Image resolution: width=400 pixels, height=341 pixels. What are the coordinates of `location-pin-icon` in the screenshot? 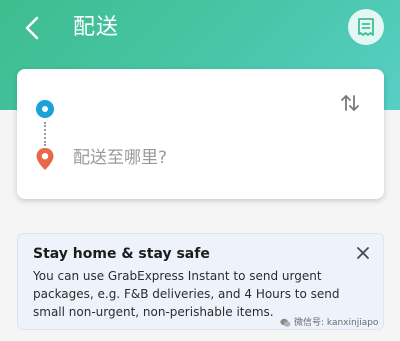 It's located at (45, 159).